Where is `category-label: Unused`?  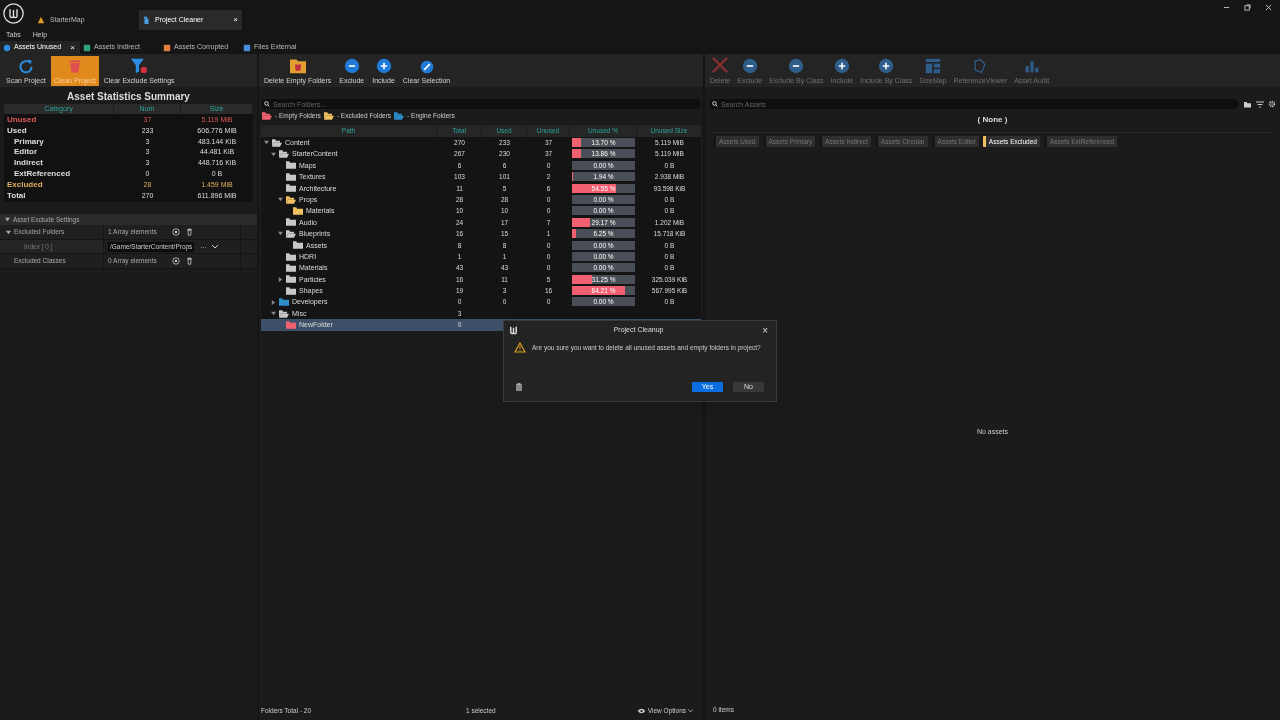 category-label: Unused is located at coordinates (22, 120).